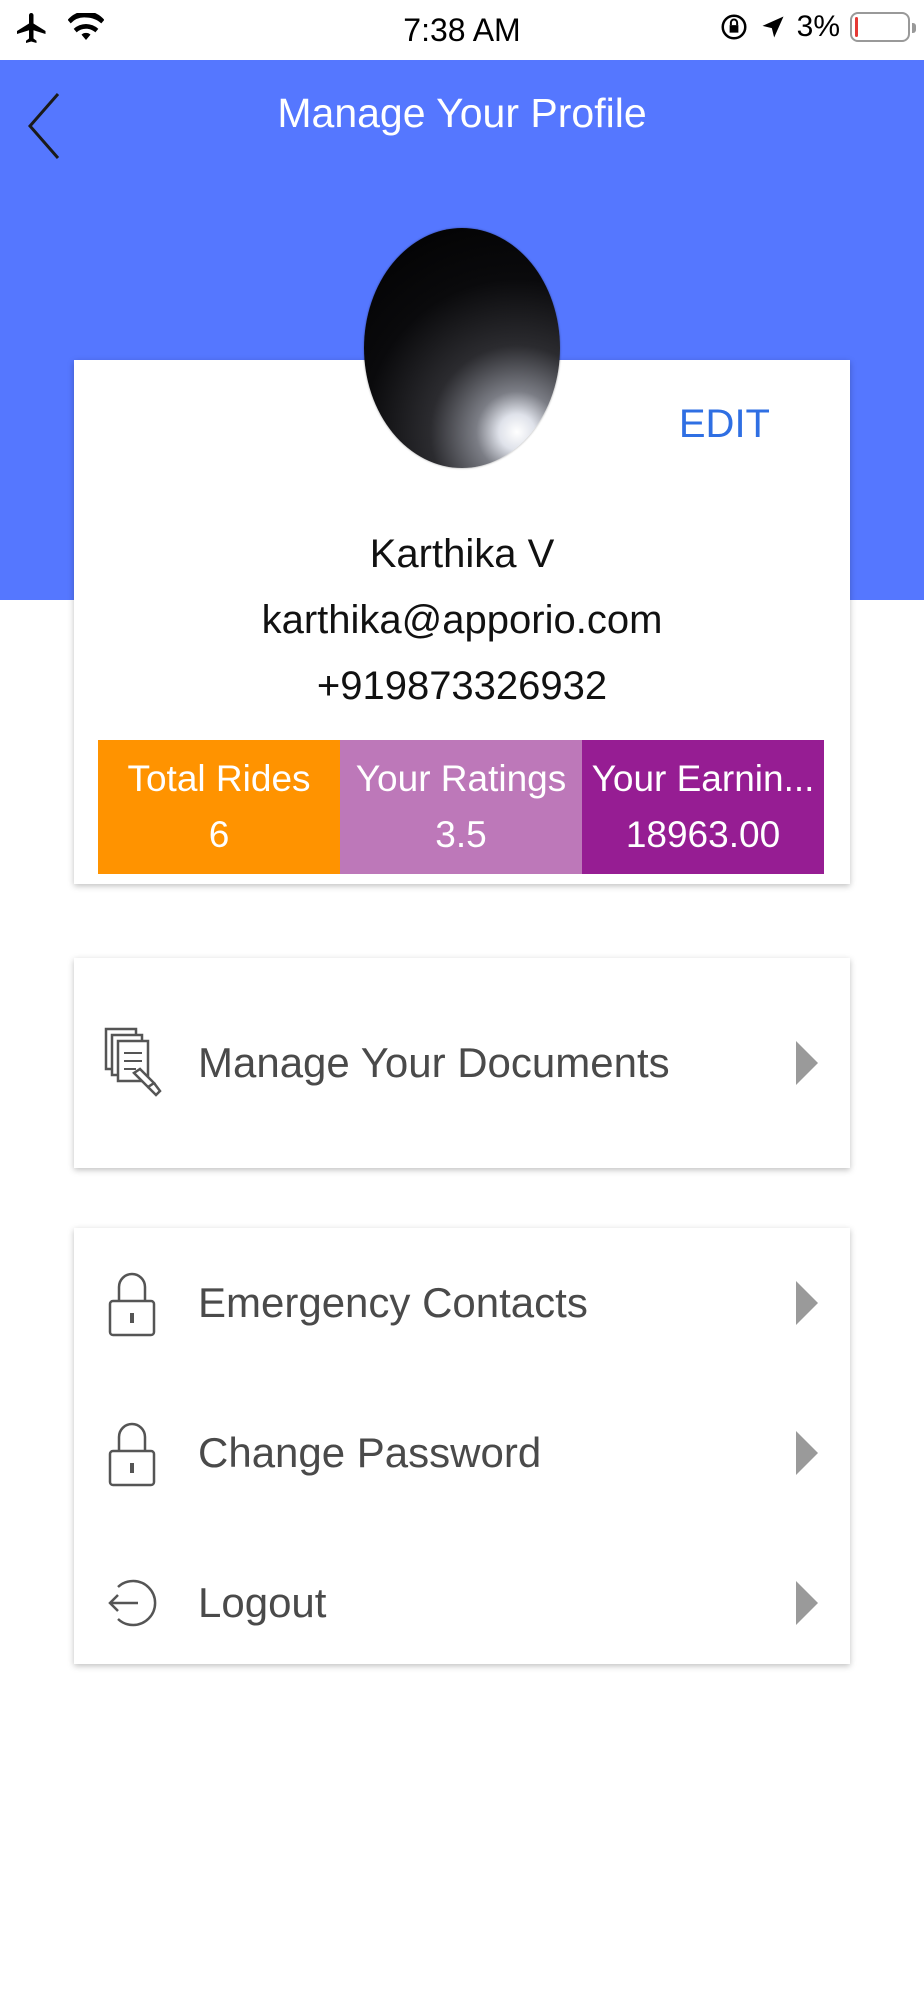  Describe the element at coordinates (462, 554) in the screenshot. I see `profile-name: Karthika V` at that location.